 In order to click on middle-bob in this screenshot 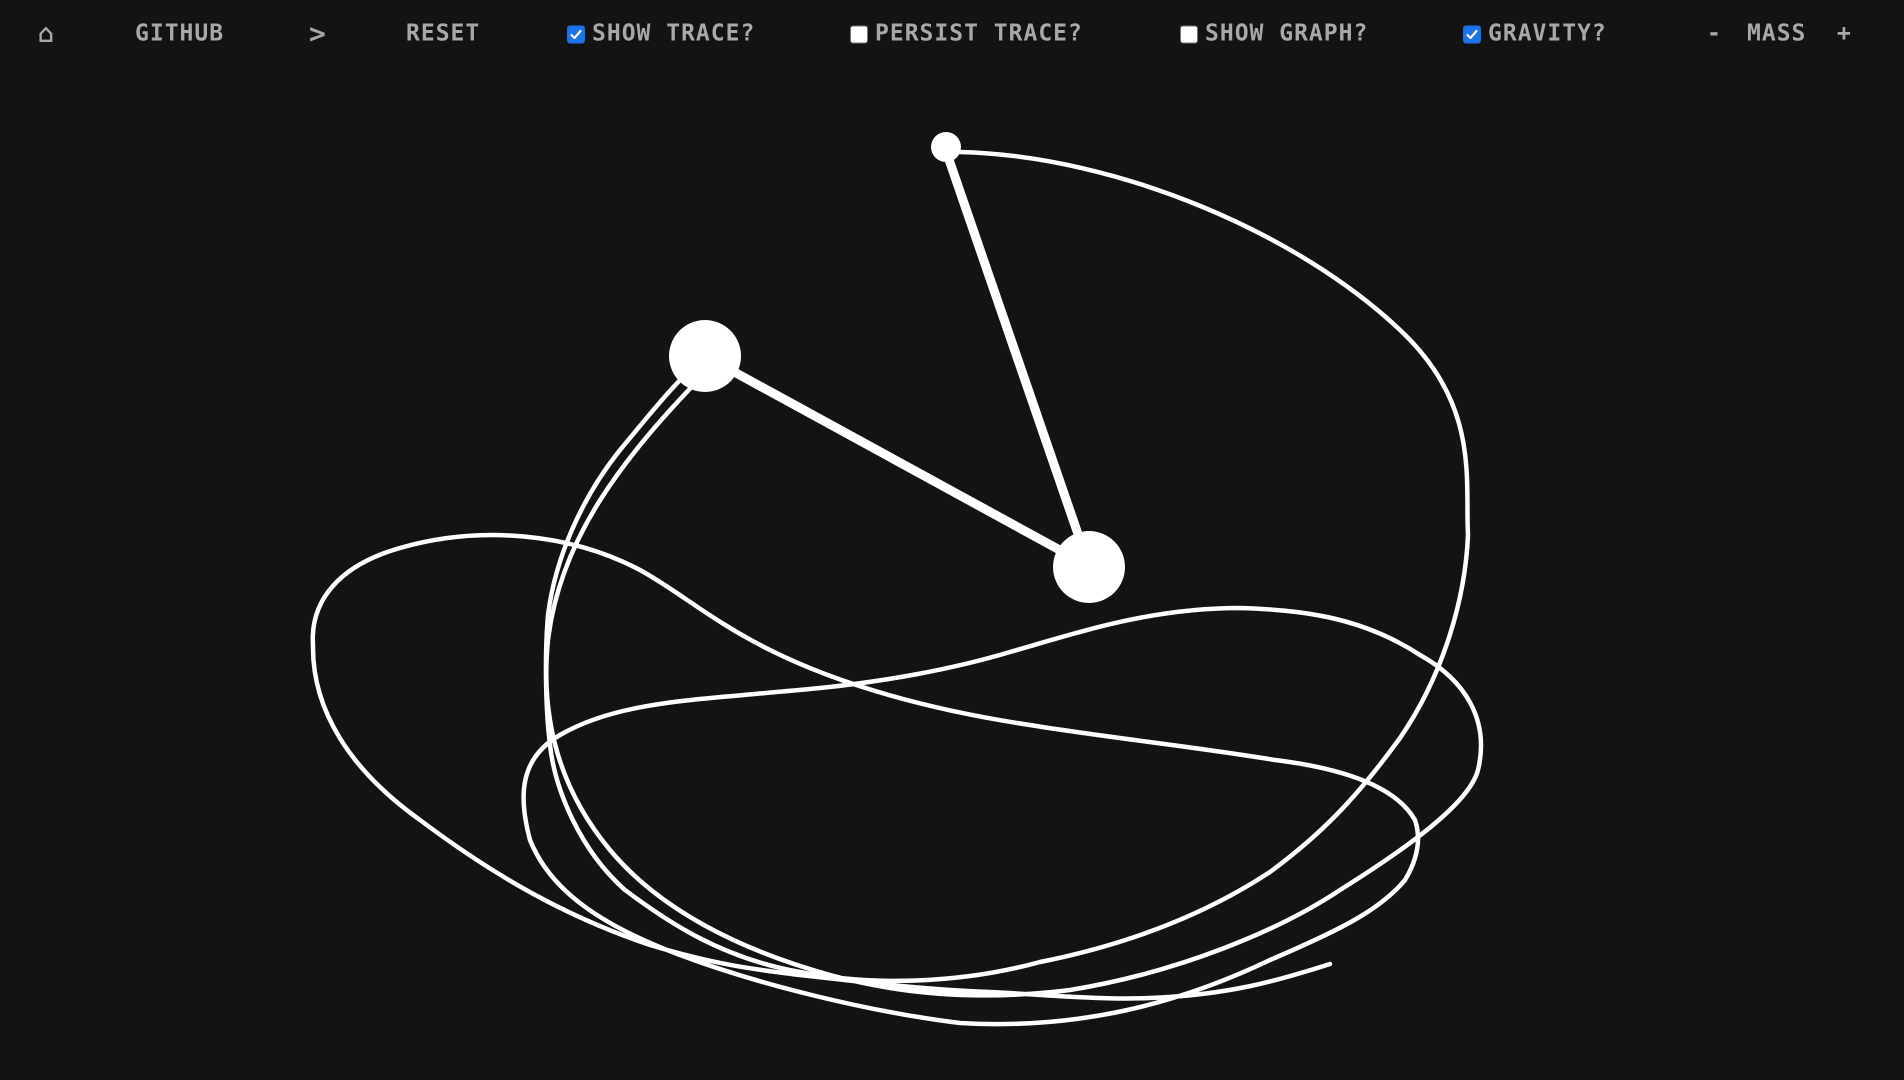, I will do `click(1089, 567)`.